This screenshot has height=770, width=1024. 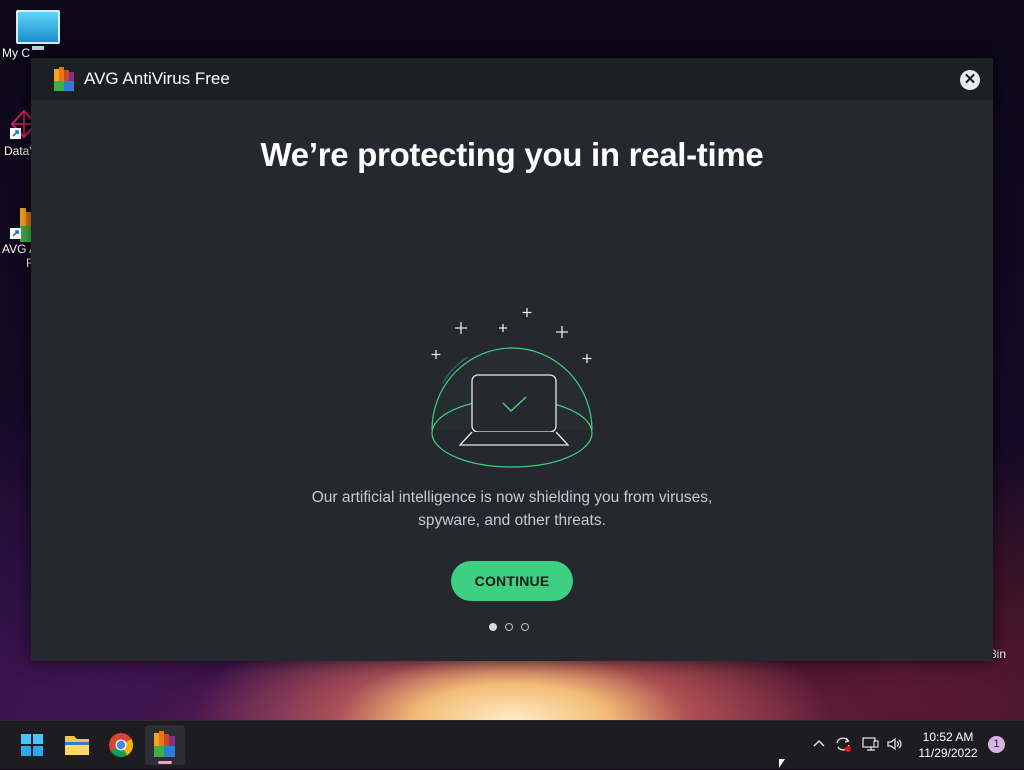 I want to click on start-icon, so click(x=32, y=745).